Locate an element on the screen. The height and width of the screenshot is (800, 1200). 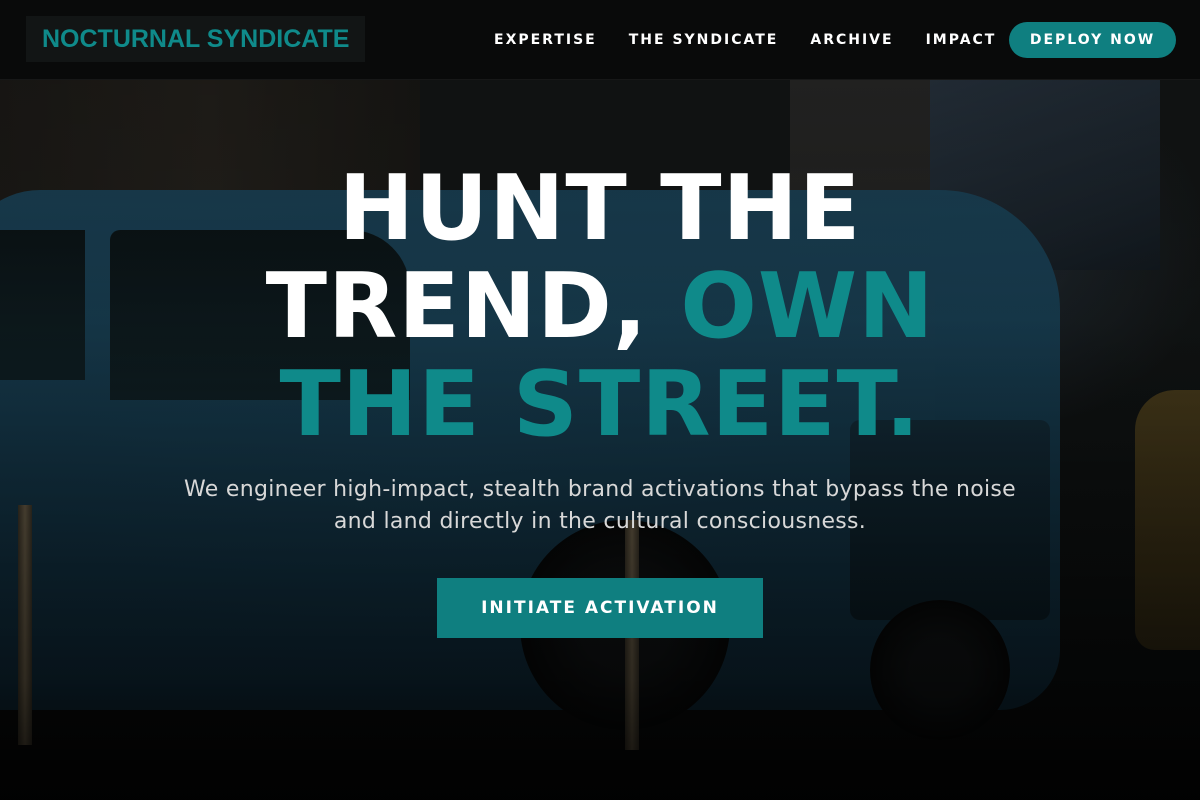
hero-headline-accent-street: THE STREET. is located at coordinates (600, 404).